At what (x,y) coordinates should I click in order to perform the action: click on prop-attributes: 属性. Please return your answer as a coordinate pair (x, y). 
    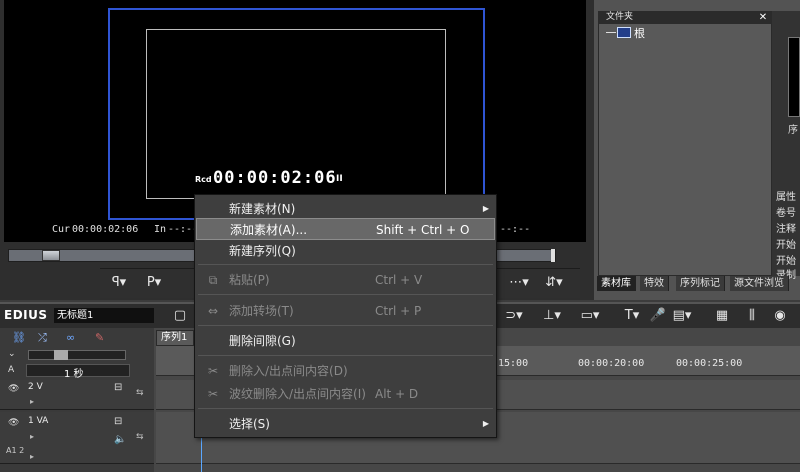
    Looking at the image, I should click on (786, 197).